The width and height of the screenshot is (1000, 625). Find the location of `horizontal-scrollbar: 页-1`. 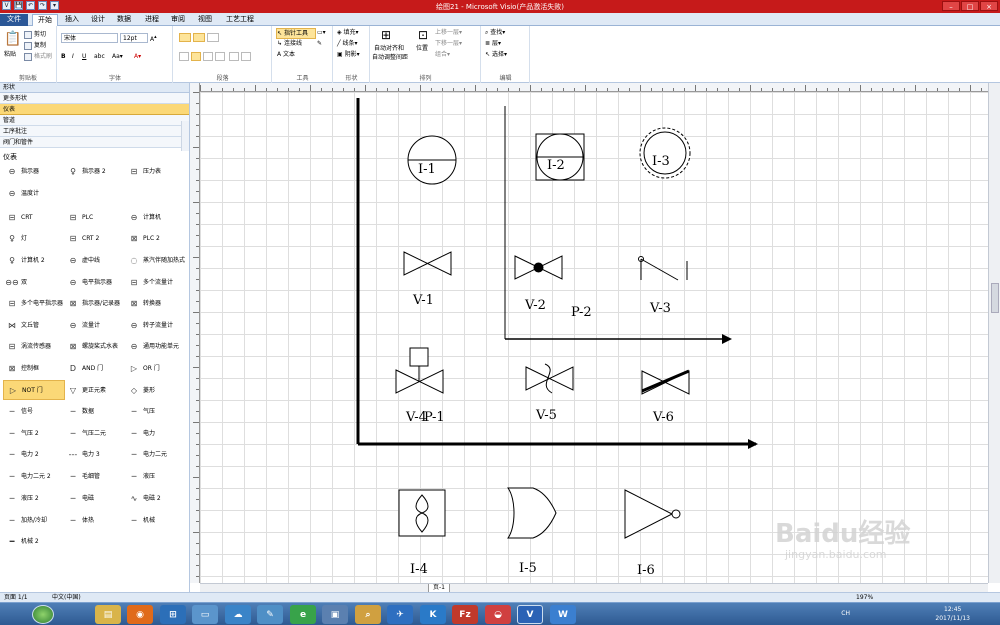

horizontal-scrollbar: 页-1 is located at coordinates (594, 588).